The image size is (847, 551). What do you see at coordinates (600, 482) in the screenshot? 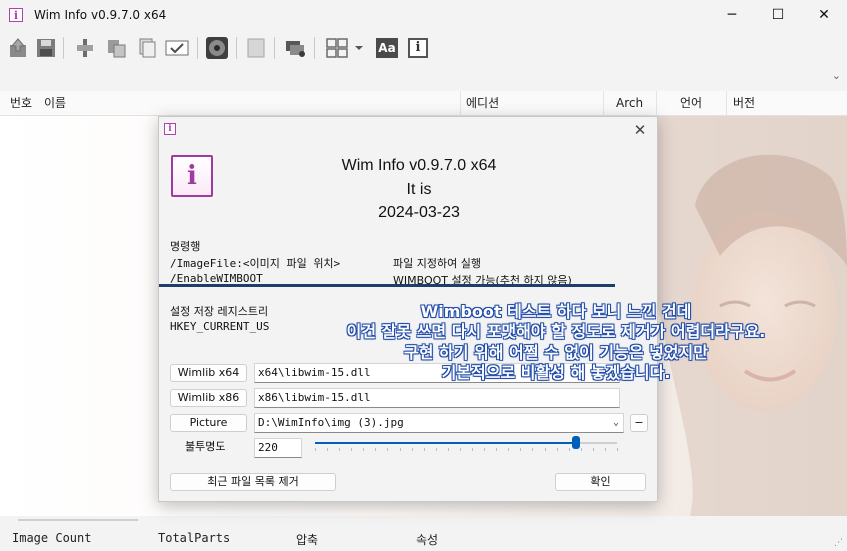
I see `ok-button: 확인` at bounding box center [600, 482].